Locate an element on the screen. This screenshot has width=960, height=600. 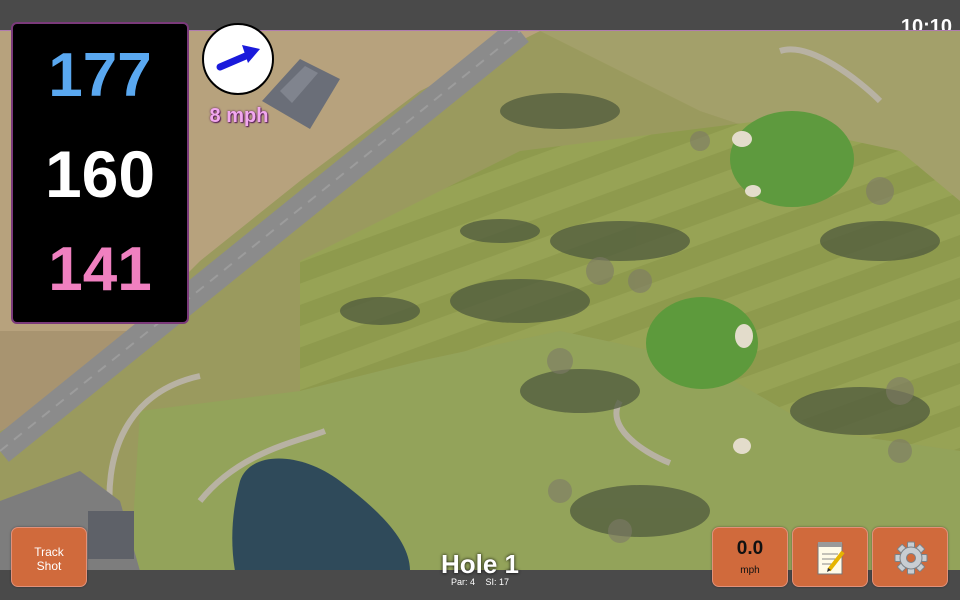
wind-arrow-icon is located at coordinates (238, 58).